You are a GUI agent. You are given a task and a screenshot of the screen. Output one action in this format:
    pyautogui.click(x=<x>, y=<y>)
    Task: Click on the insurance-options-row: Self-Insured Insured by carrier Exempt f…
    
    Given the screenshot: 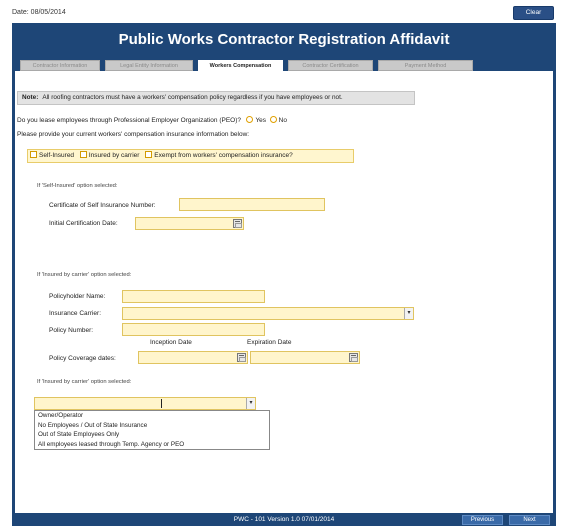 What is the action you would take?
    pyautogui.click(x=190, y=156)
    